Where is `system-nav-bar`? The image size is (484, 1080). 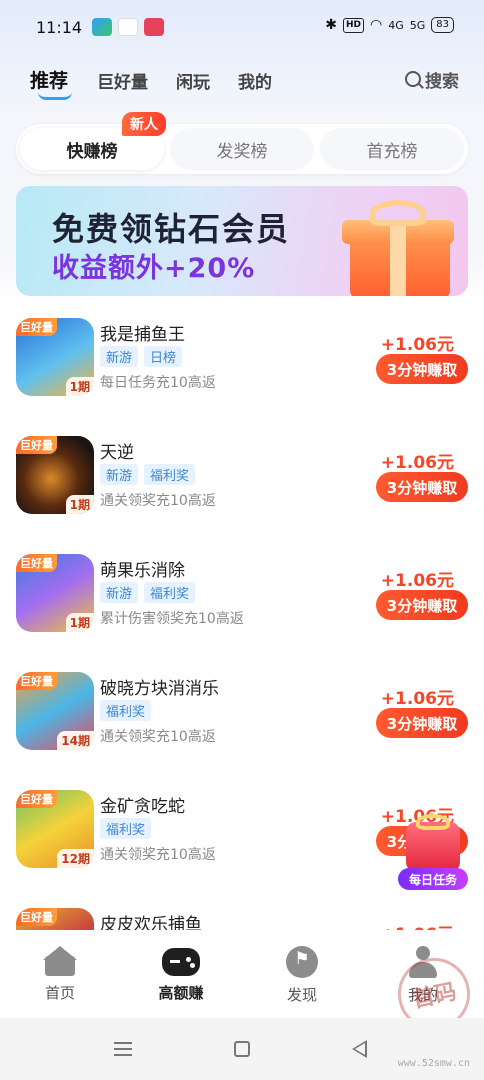
system-nav-bar is located at coordinates (242, 1049).